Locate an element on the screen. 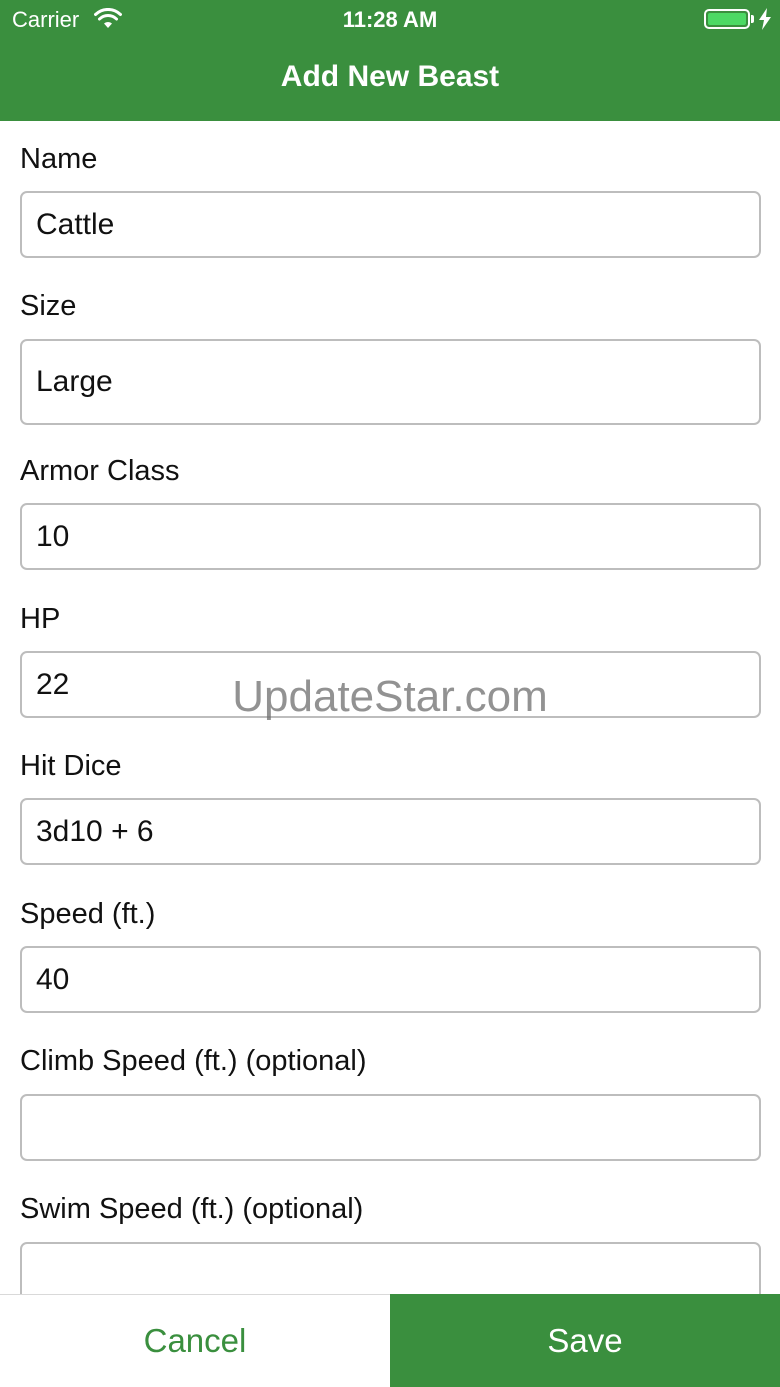 The height and width of the screenshot is (1387, 780). climb-speed-label: Climb Speed (ft.) (optional) is located at coordinates (193, 1061).